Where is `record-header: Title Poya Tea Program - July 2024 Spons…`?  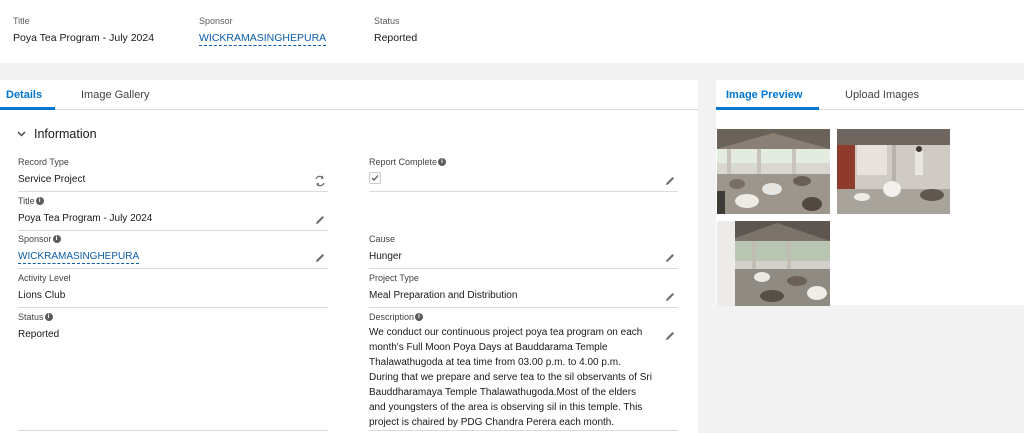 record-header: Title Poya Tea Program - July 2024 Spons… is located at coordinates (512, 31).